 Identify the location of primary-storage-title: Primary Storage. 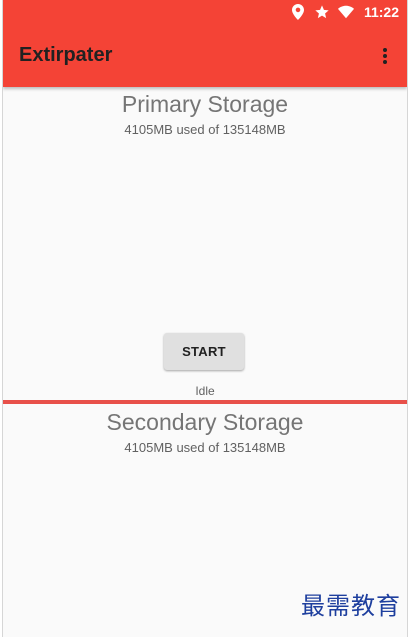
(205, 104).